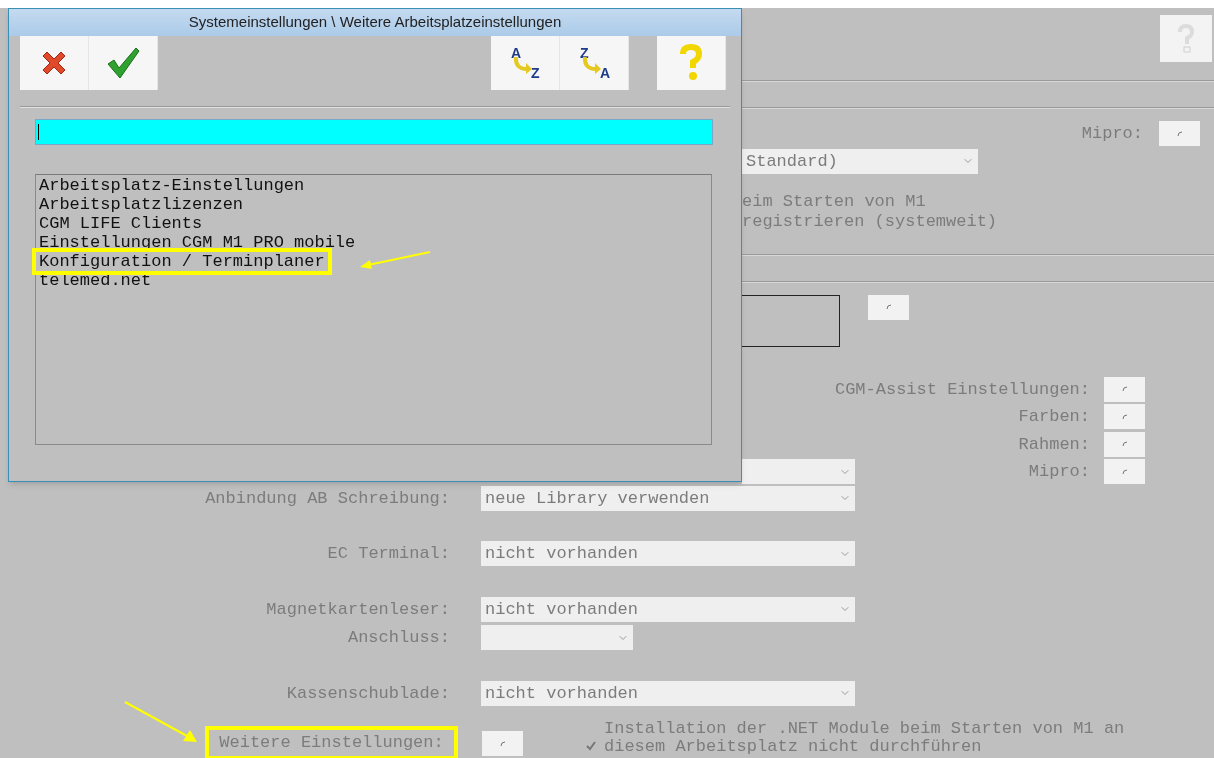 Image resolution: width=1214 pixels, height=758 pixels. What do you see at coordinates (1054, 417) in the screenshot?
I see `option-label: Farben:` at bounding box center [1054, 417].